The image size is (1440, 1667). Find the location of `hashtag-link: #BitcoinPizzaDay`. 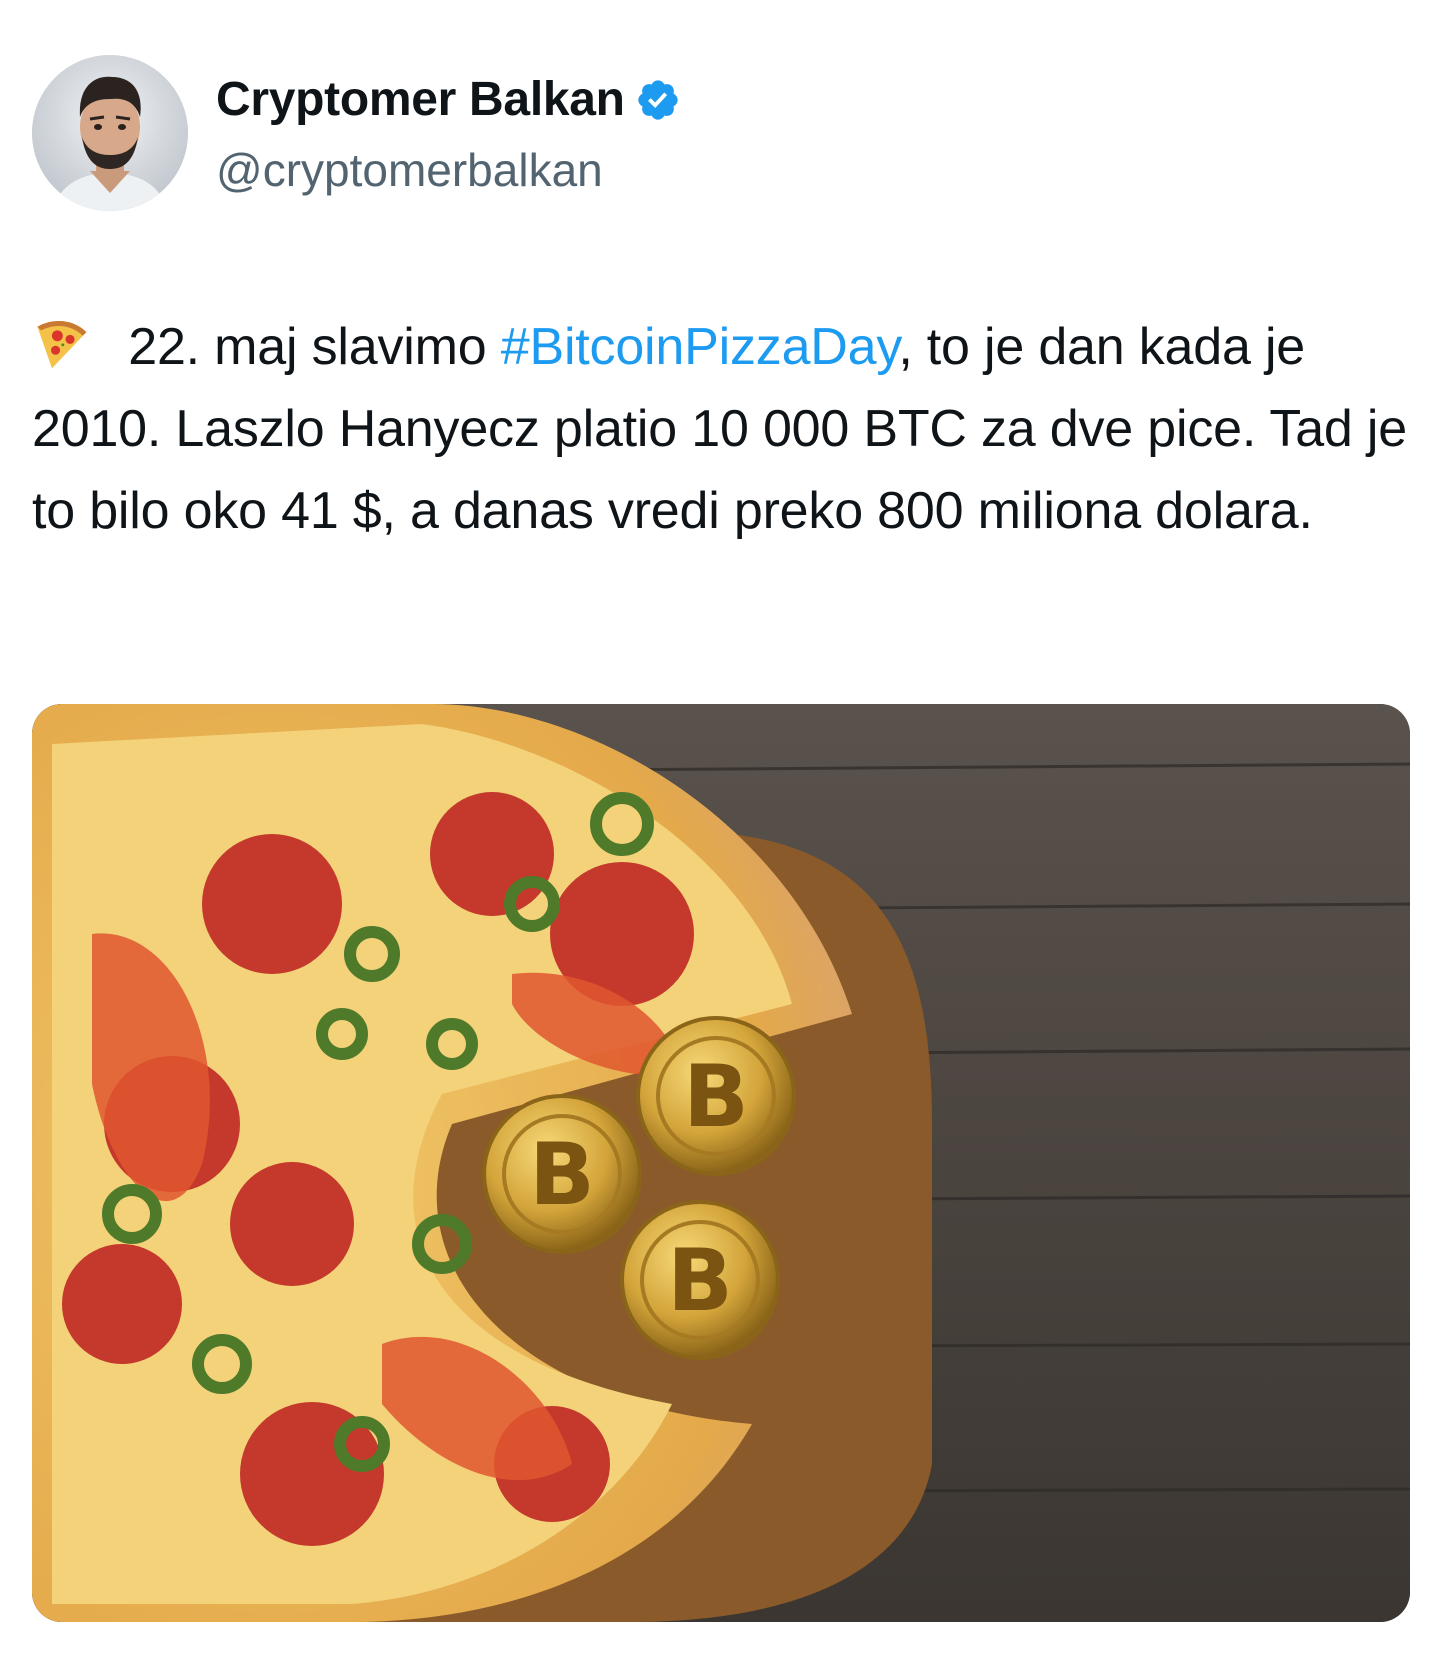

hashtag-link: #BitcoinPizzaDay is located at coordinates (700, 347).